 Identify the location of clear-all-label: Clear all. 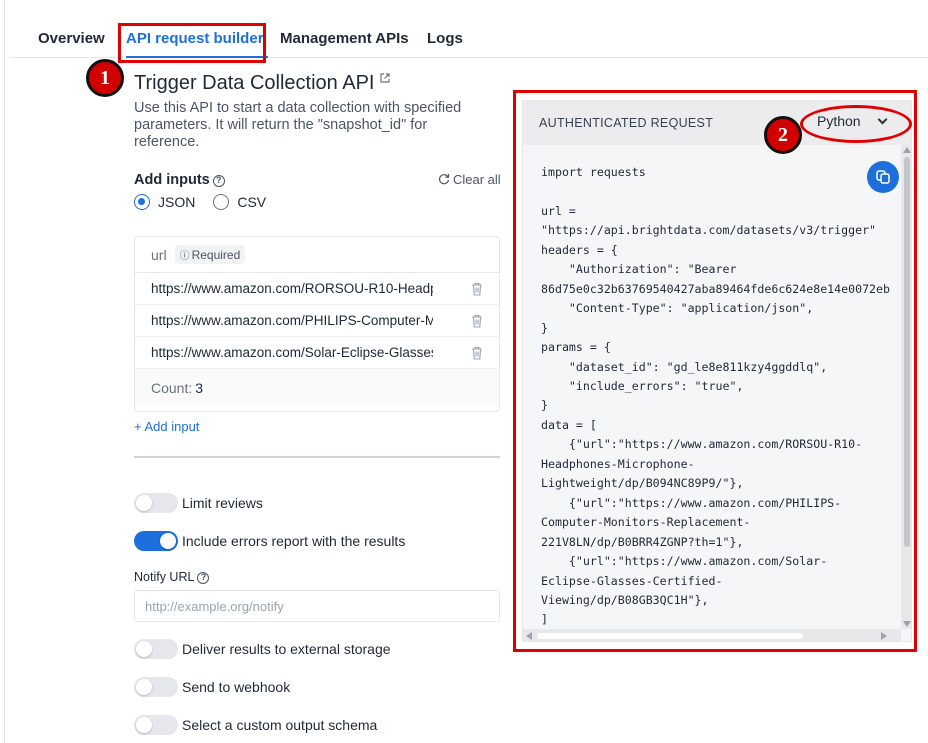
(477, 179).